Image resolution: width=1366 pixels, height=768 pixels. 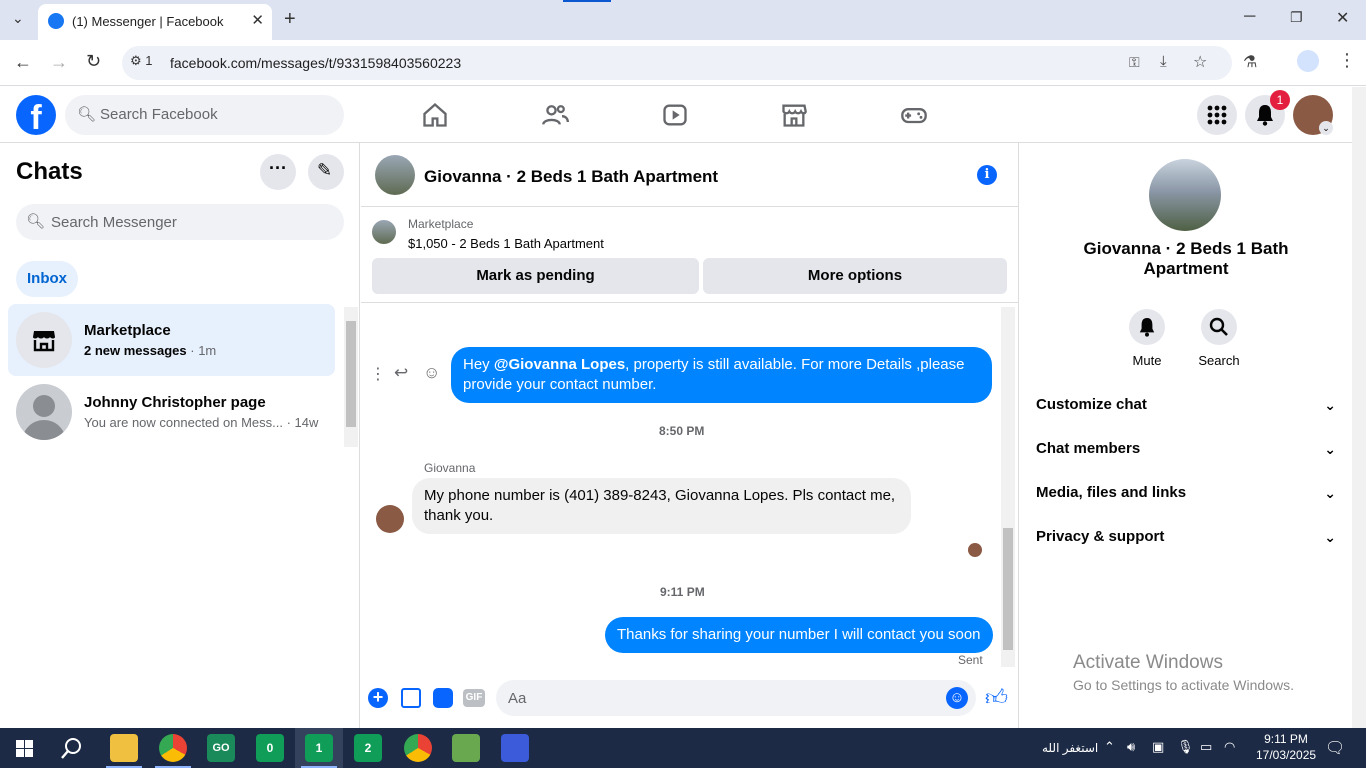 I want to click on gaming-icon, so click(x=914, y=115).